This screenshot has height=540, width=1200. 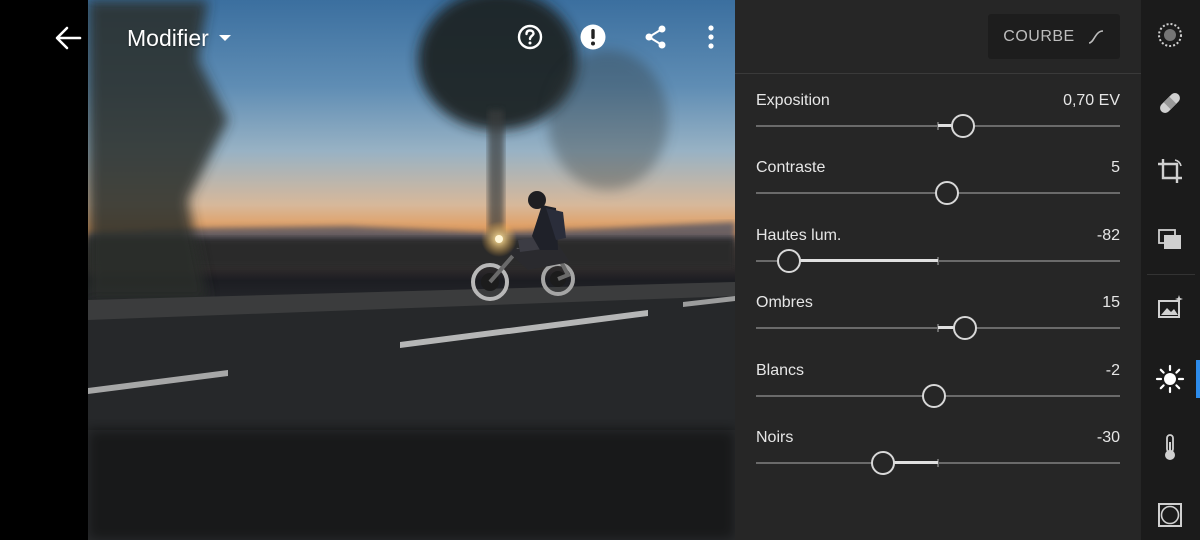 I want to click on exposure-slider, so click(x=938, y=126).